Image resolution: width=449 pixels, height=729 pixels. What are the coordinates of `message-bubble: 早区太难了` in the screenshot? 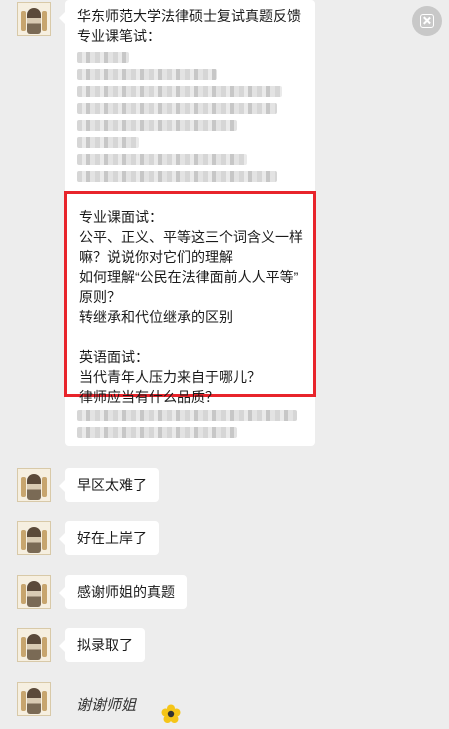 It's located at (109, 485).